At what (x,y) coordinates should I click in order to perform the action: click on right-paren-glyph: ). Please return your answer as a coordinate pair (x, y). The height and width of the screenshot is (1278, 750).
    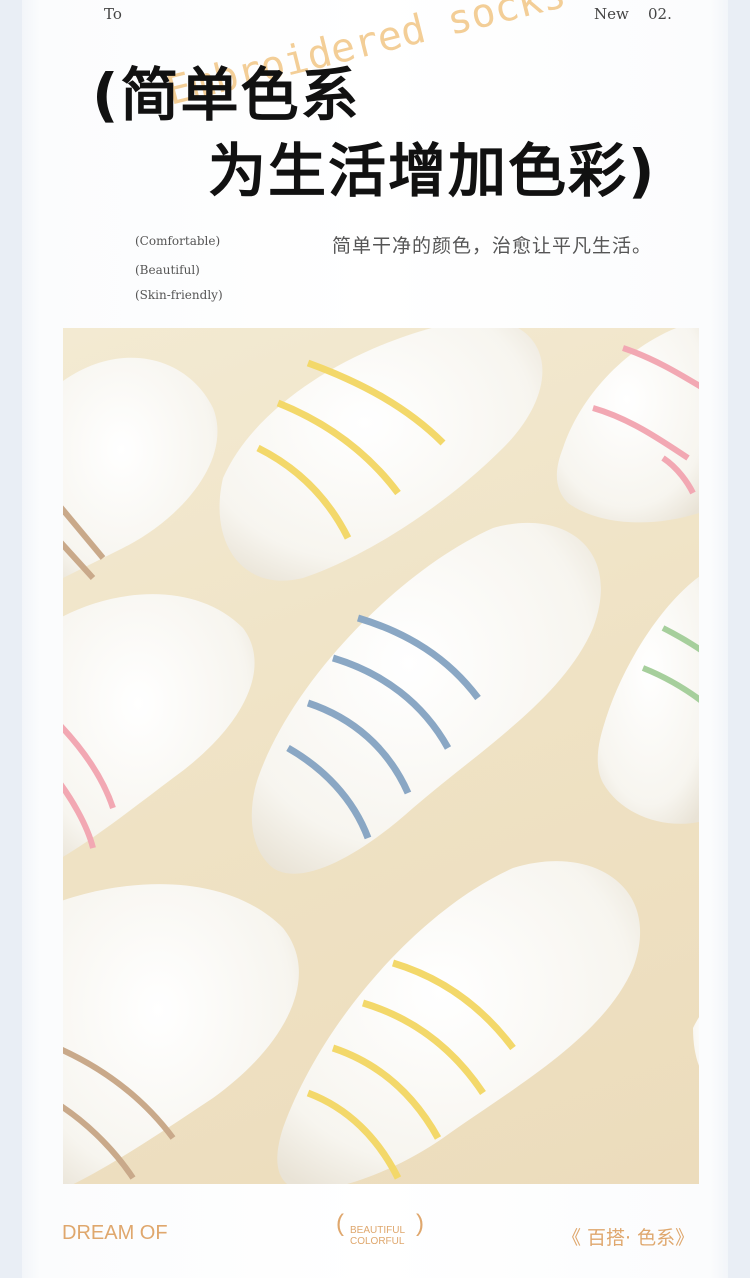
    Looking at the image, I should click on (420, 1223).